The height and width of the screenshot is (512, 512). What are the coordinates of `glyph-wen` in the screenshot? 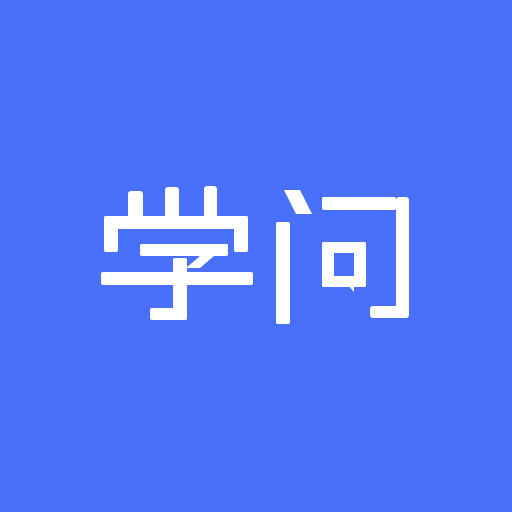 It's located at (342, 257).